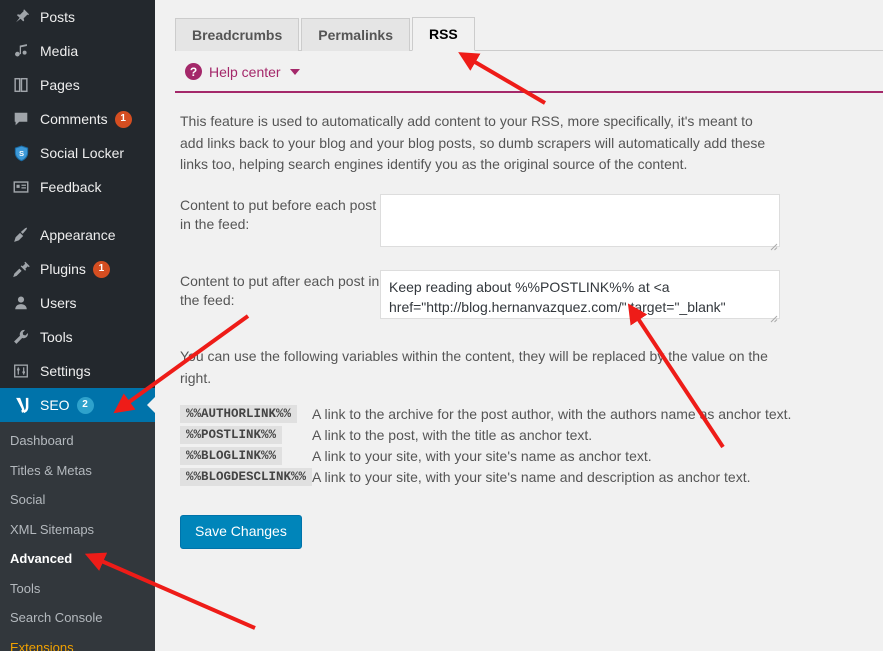 The height and width of the screenshot is (651, 883). I want to click on wrench-icon, so click(21, 337).